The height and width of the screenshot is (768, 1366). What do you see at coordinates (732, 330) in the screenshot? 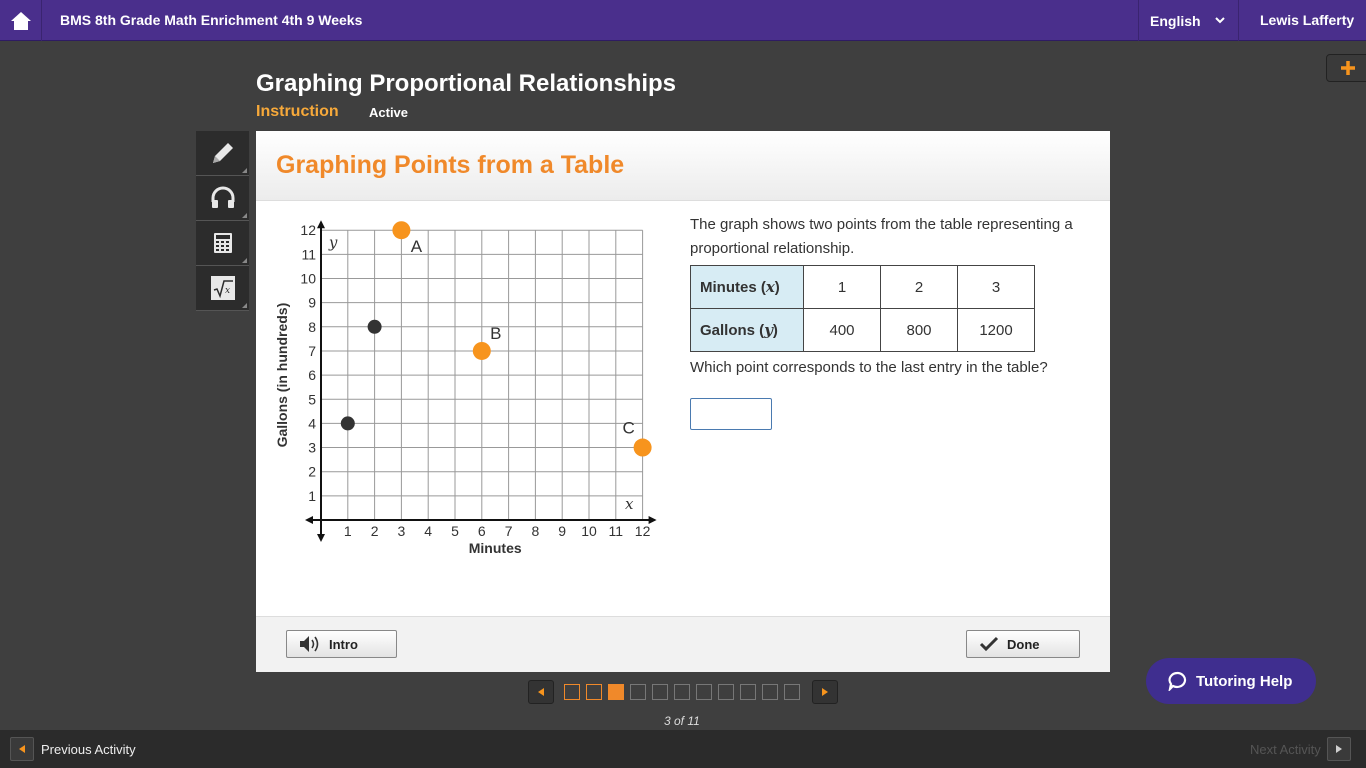
I see `row-header-label: Gallons (` at bounding box center [732, 330].